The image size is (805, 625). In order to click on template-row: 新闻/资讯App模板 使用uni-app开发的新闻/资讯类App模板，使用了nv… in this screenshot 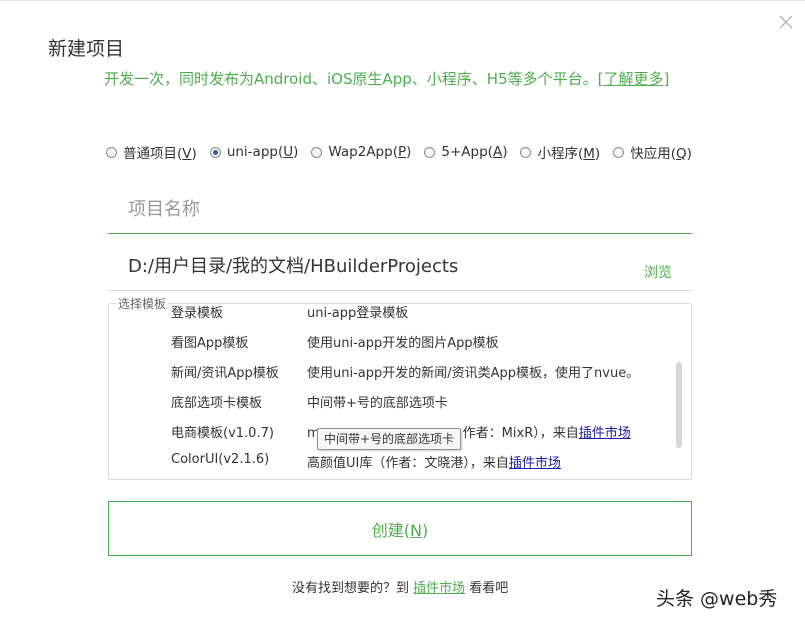, I will do `click(400, 371)`.